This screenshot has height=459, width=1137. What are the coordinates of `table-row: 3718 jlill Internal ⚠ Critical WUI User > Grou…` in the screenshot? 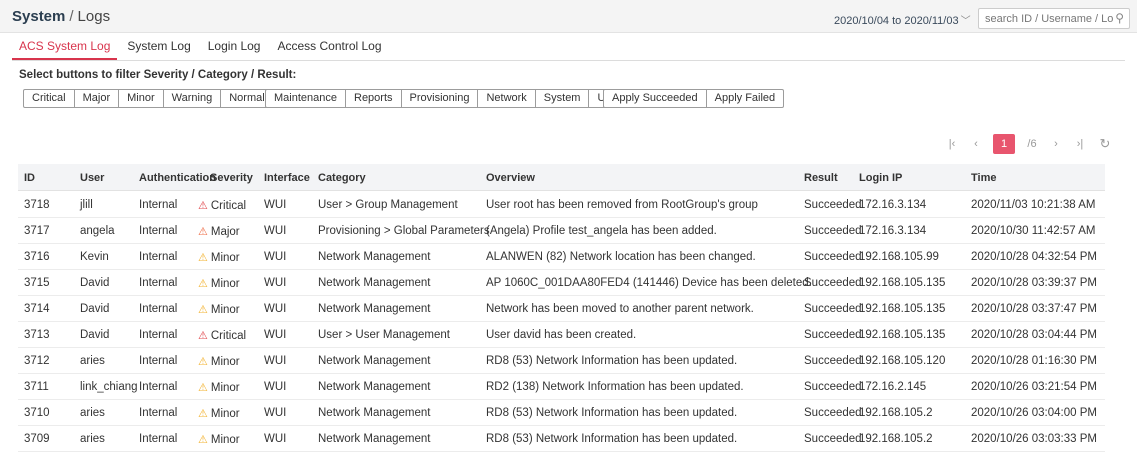 It's located at (561, 205).